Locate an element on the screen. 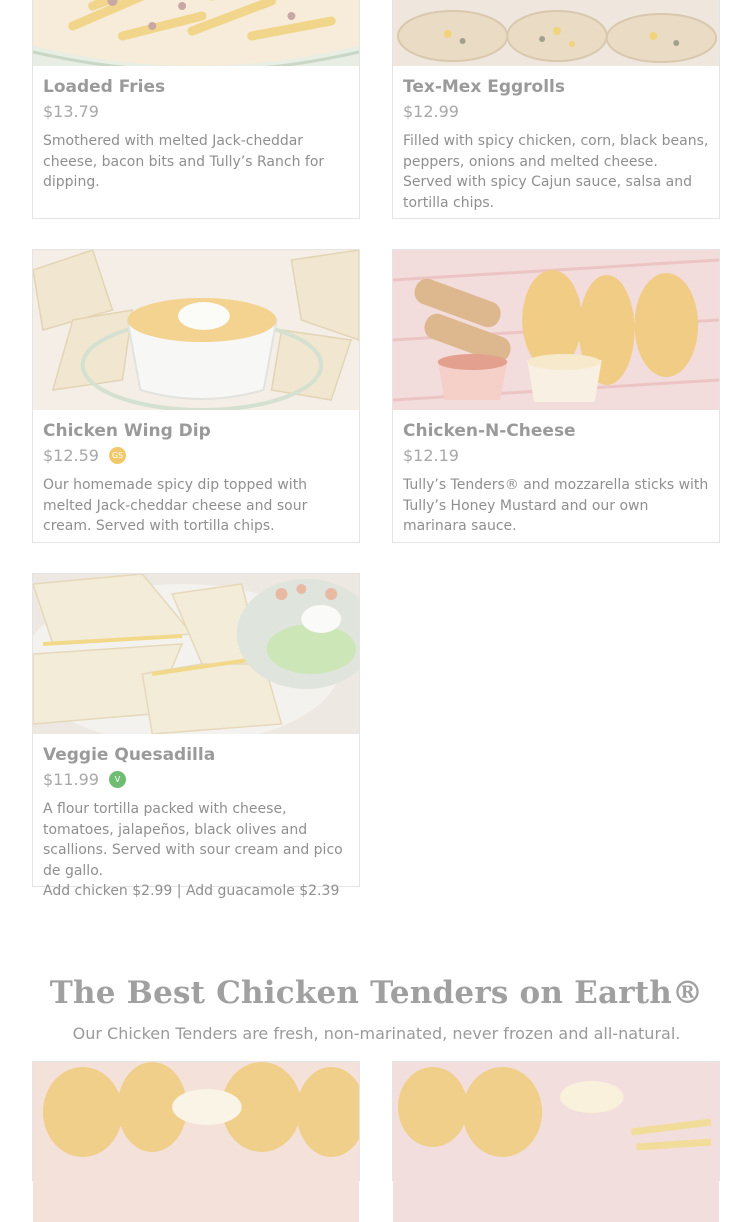 The height and width of the screenshot is (1222, 753). item-name: Tex-Mex Eggrolls is located at coordinates (484, 87).